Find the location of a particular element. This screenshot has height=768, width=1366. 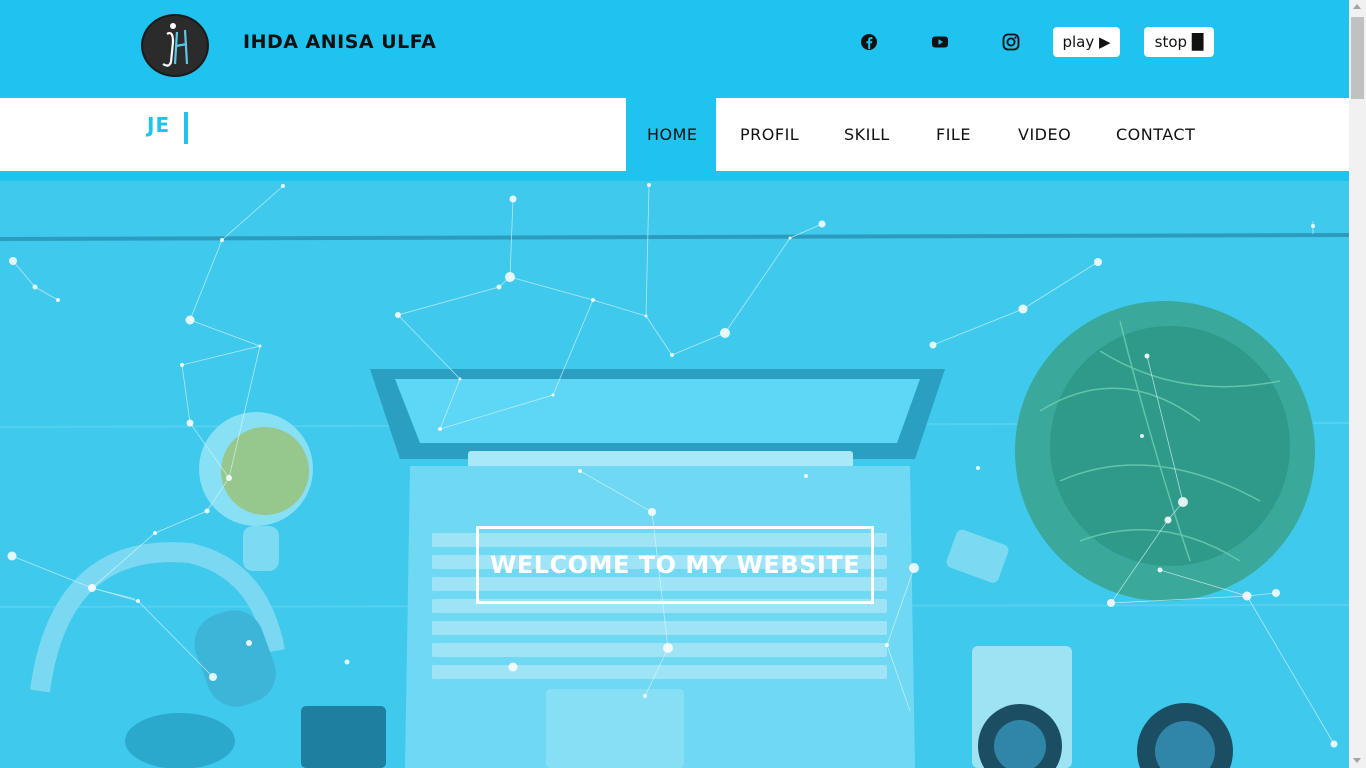

welcome-banner: WELCOME TO MY WEBSITE is located at coordinates (675, 565).